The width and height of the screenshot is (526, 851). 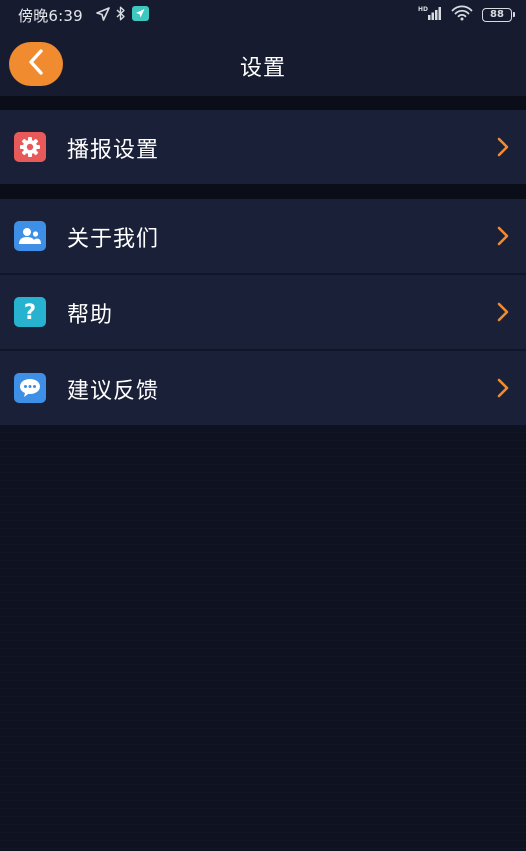 I want to click on gear-icon, so click(x=30, y=147).